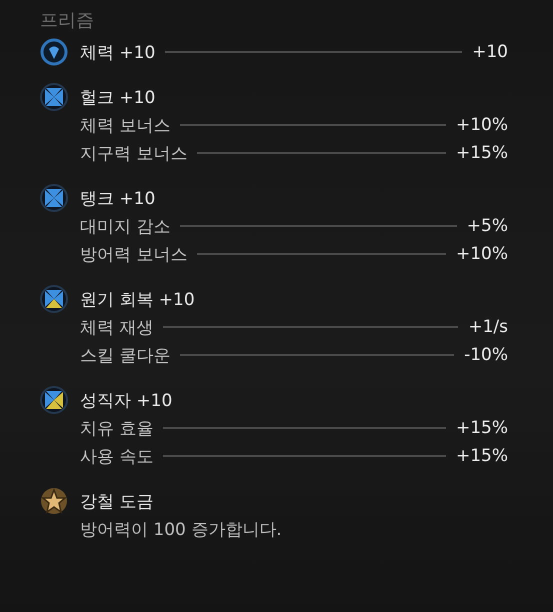 The width and height of the screenshot is (553, 612). Describe the element at coordinates (134, 153) in the screenshot. I see `stat-label: 지구력 보너스` at that location.